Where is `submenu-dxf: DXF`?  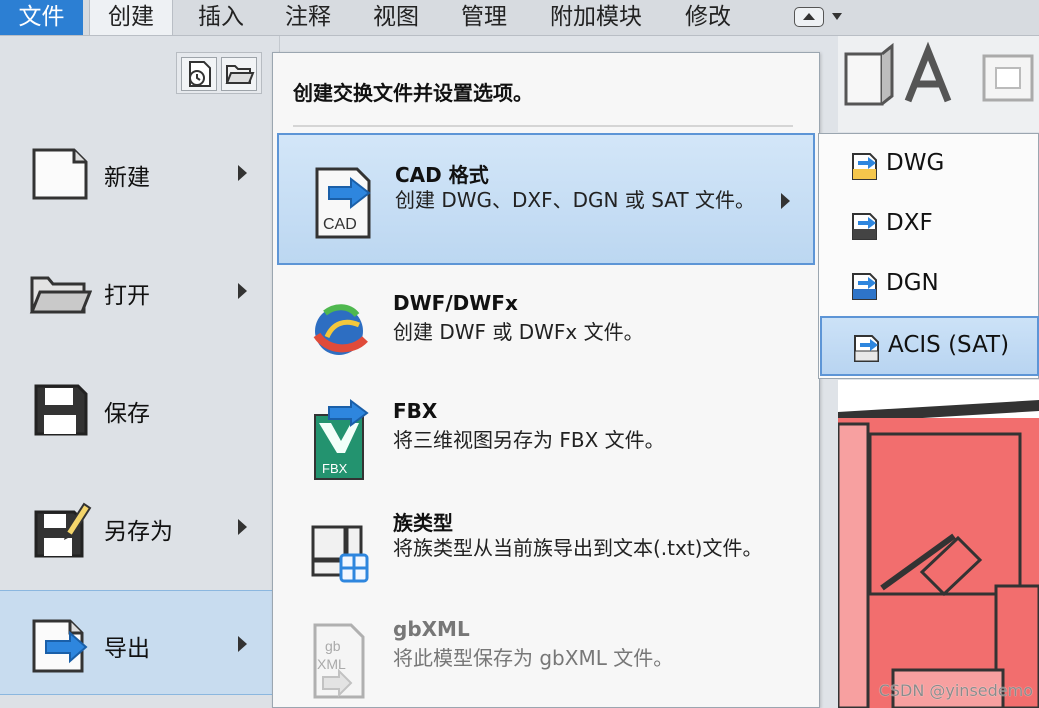
submenu-dxf: DXF is located at coordinates (929, 226).